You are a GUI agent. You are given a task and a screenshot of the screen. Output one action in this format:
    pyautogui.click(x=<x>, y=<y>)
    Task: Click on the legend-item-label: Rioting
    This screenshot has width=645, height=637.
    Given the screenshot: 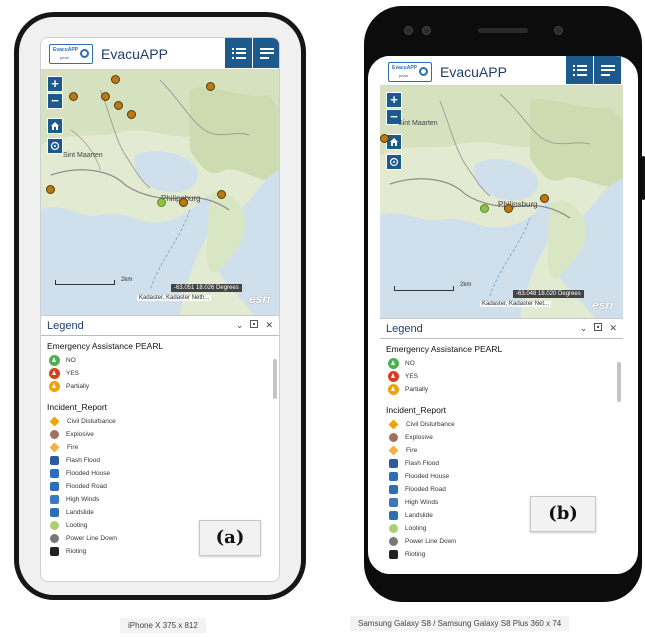 What is the action you would take?
    pyautogui.click(x=415, y=554)
    